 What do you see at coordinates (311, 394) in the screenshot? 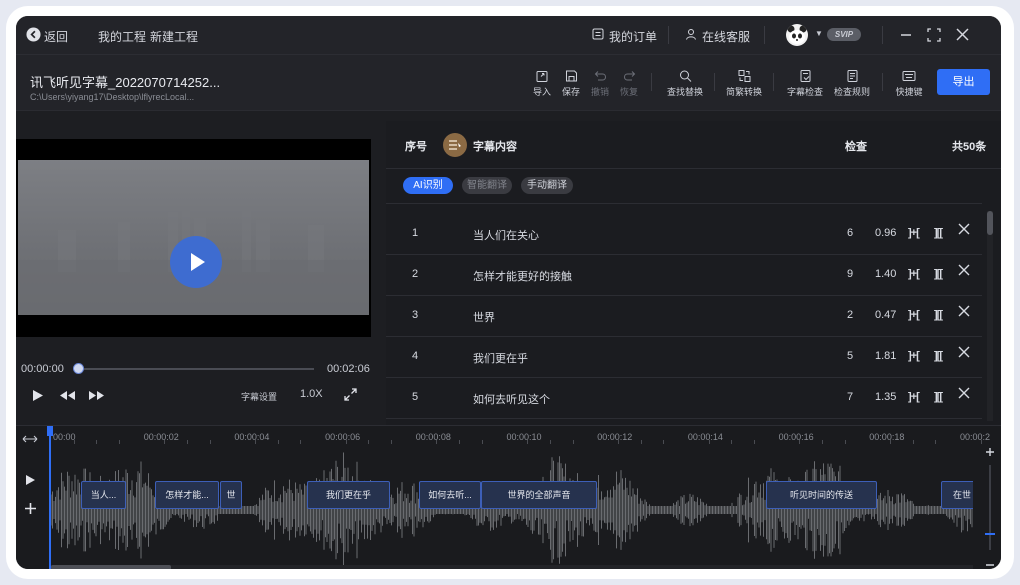
I see `speed-button: 1.0X` at bounding box center [311, 394].